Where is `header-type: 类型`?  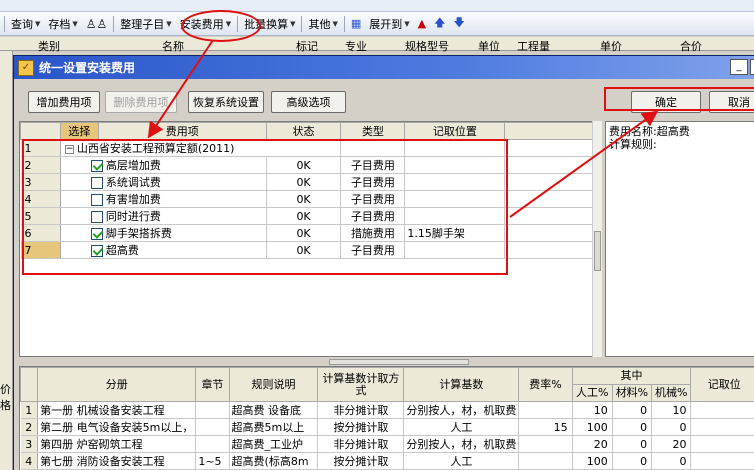
header-type: 类型 is located at coordinates (373, 131).